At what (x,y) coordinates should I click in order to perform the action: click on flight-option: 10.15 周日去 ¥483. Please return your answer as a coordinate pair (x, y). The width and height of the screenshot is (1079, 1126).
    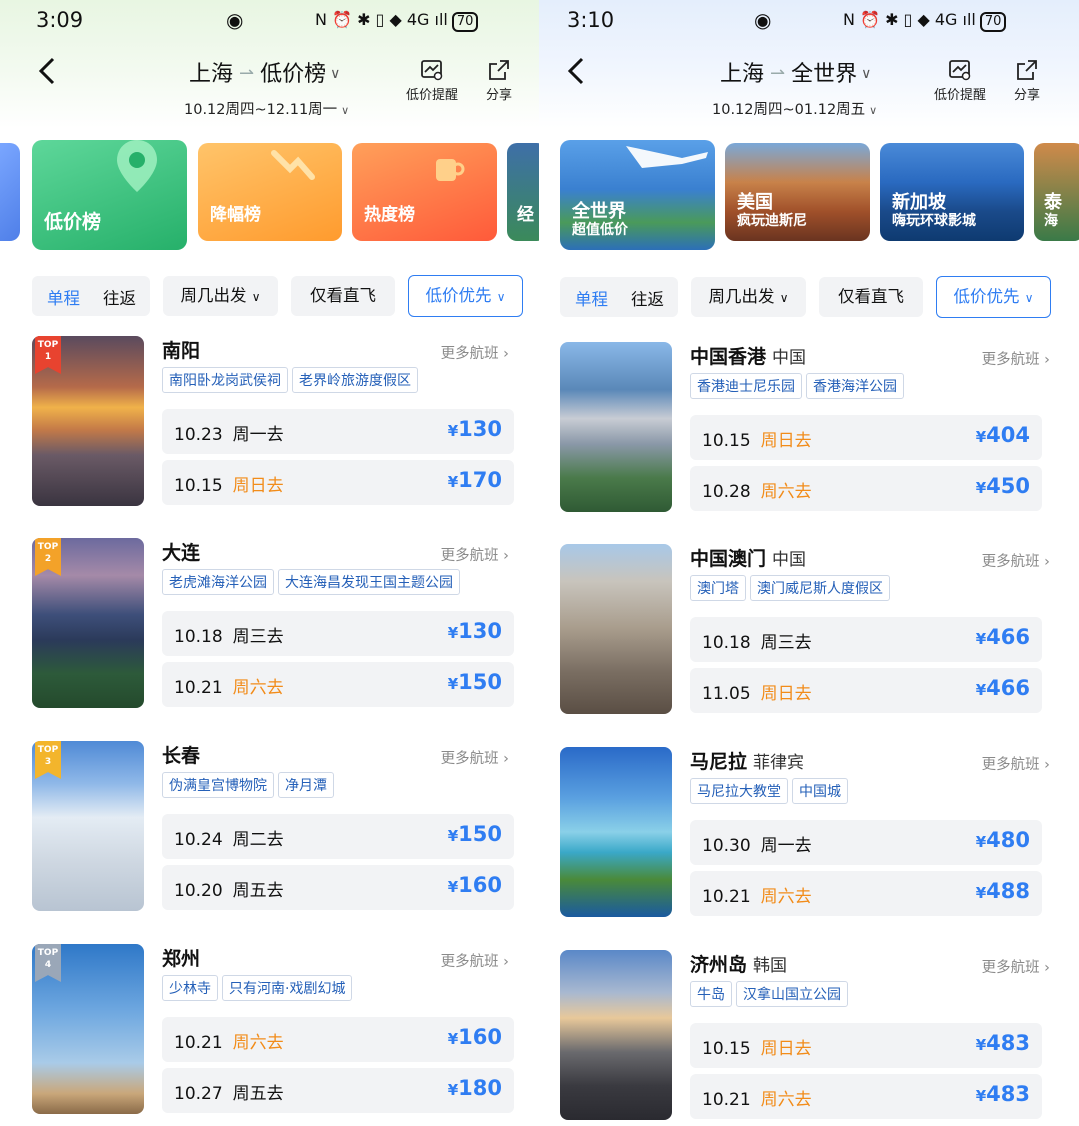
    Looking at the image, I should click on (866, 1045).